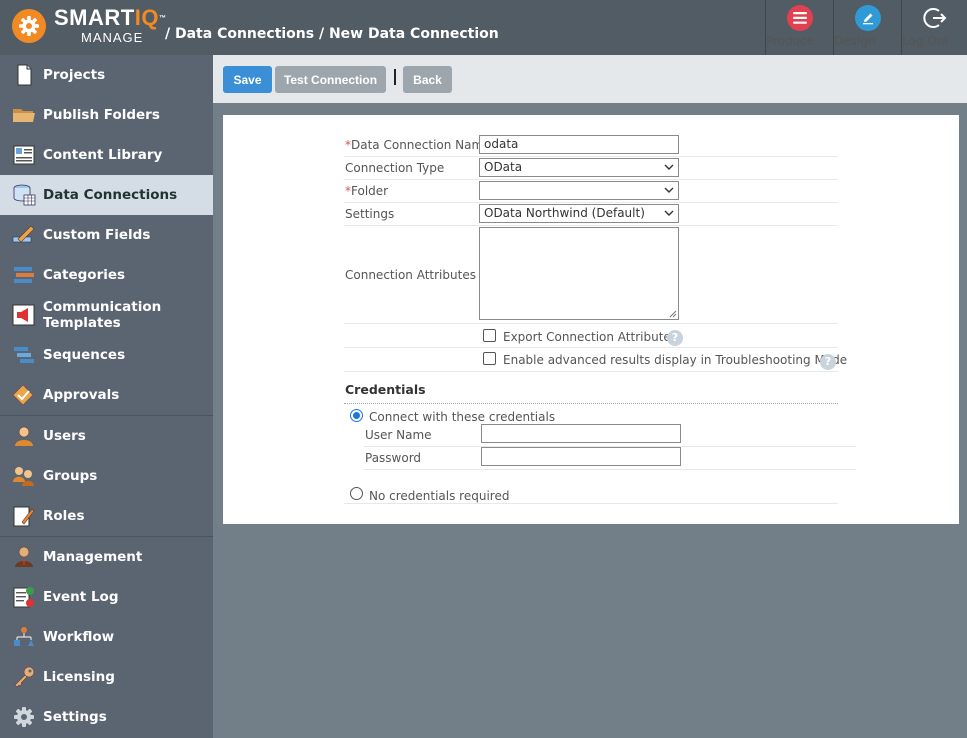  I want to click on sidebar-item-label: Groups, so click(70, 476).